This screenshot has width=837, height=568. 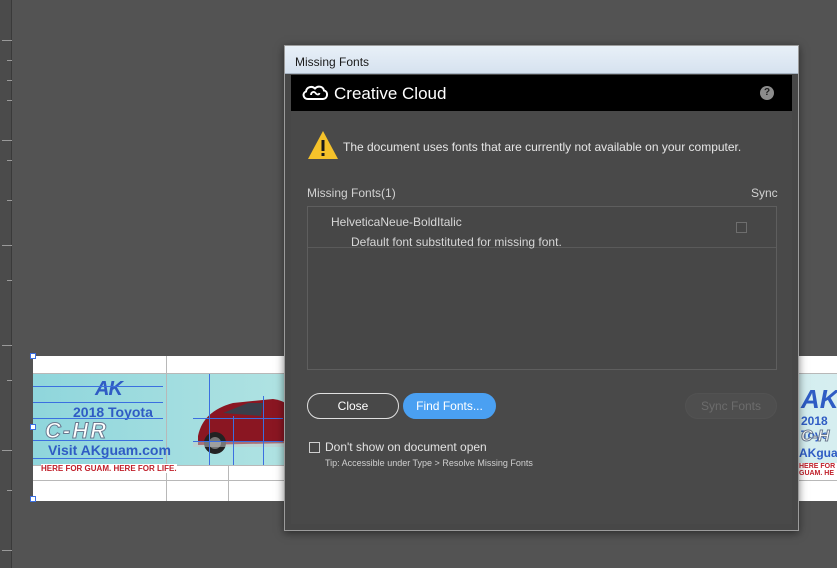 What do you see at coordinates (353, 406) in the screenshot?
I see `close-button: Close` at bounding box center [353, 406].